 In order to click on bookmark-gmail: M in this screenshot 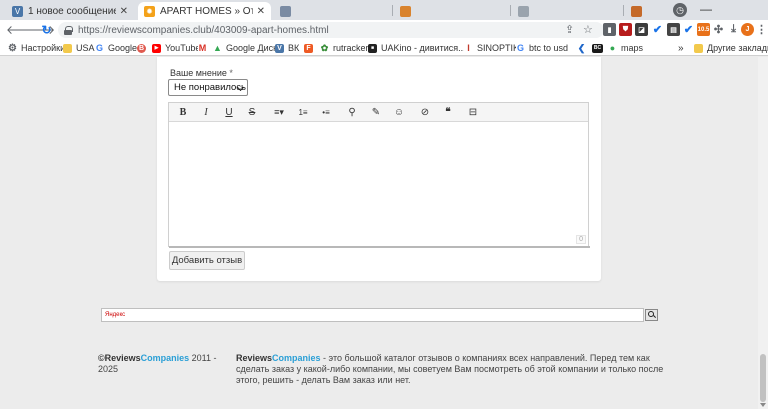, I will do `click(204, 48)`.